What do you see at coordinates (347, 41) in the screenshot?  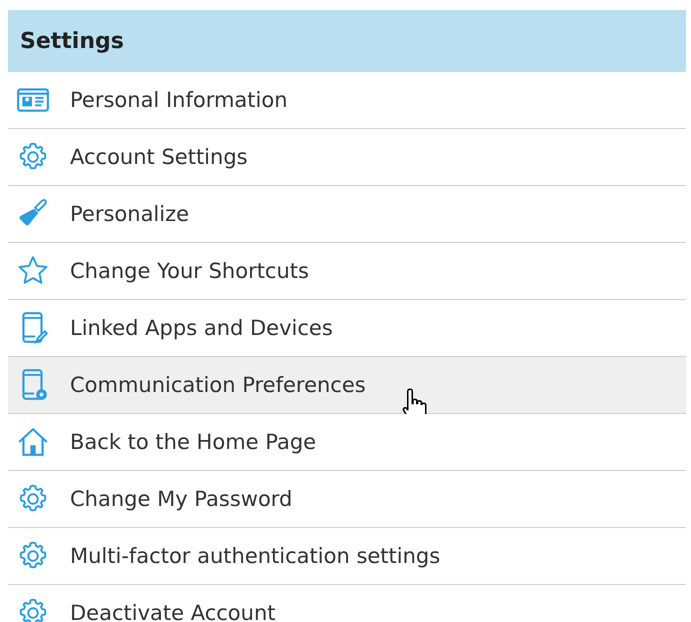 I see `panel-title: Settings` at bounding box center [347, 41].